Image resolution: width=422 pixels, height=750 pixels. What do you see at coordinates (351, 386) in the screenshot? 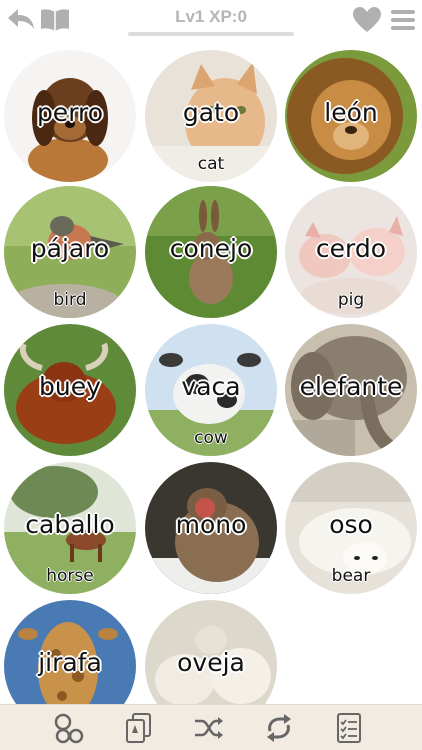
I see `card-word: elefante` at bounding box center [351, 386].